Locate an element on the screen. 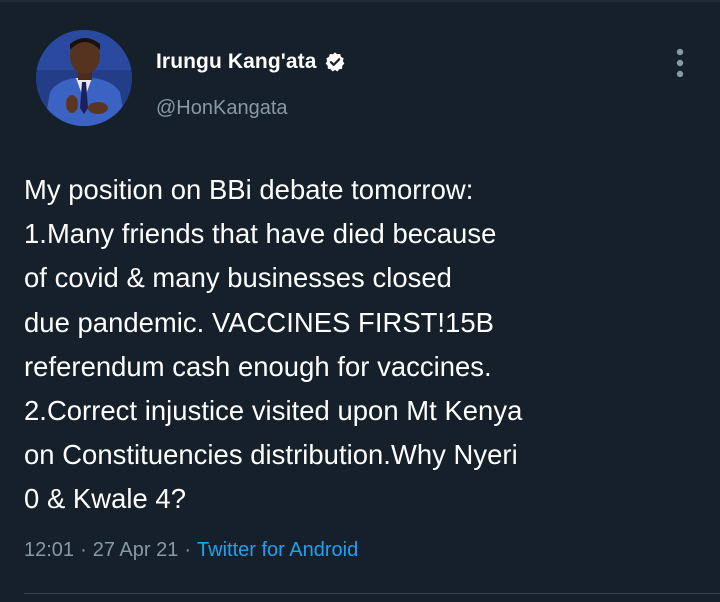  tweet-metadata: 12:01 · 27 Apr 21 · Twitter for Android is located at coordinates (191, 550).